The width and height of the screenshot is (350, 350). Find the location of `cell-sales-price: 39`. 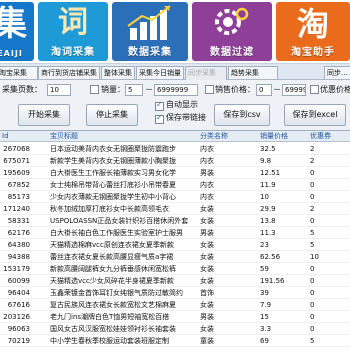

cell-sales-price: 39 is located at coordinates (264, 293).